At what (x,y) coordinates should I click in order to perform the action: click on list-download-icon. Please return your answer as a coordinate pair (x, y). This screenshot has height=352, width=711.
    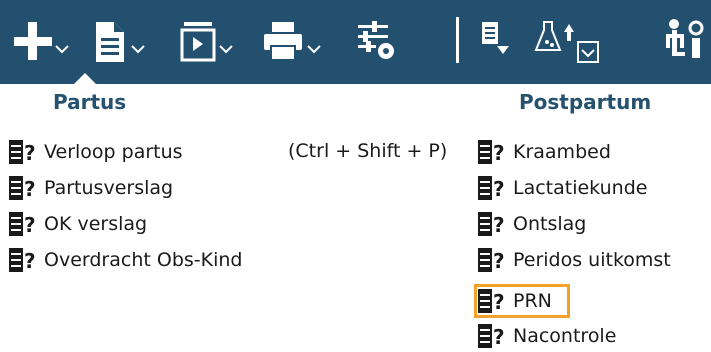
    Looking at the image, I should click on (495, 38).